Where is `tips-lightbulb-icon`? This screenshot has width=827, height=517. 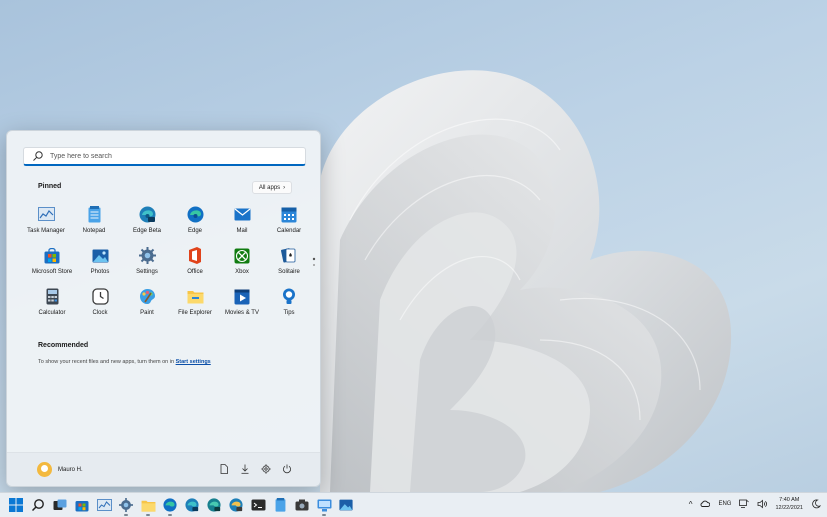
tips-lightbulb-icon is located at coordinates (289, 296).